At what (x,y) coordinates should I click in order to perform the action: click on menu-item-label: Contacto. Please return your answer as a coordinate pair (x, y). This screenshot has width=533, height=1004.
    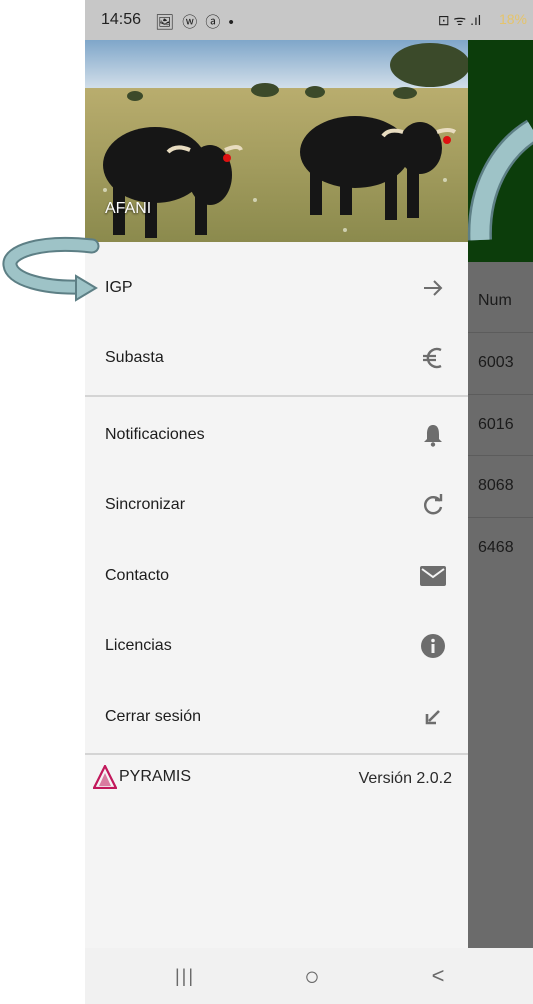
    Looking at the image, I should click on (137, 575).